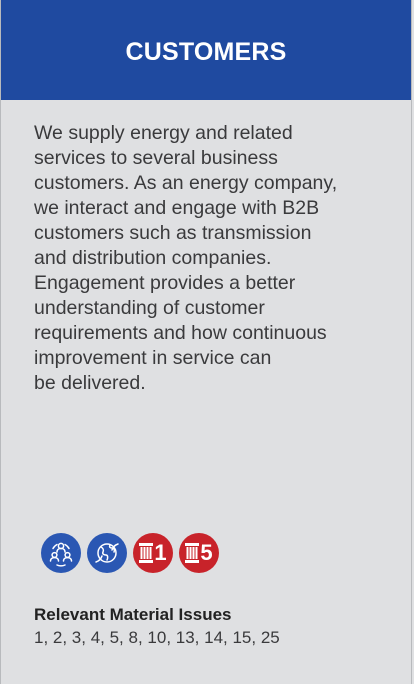  I want to click on card-title: CUSTOMERS, so click(206, 51).